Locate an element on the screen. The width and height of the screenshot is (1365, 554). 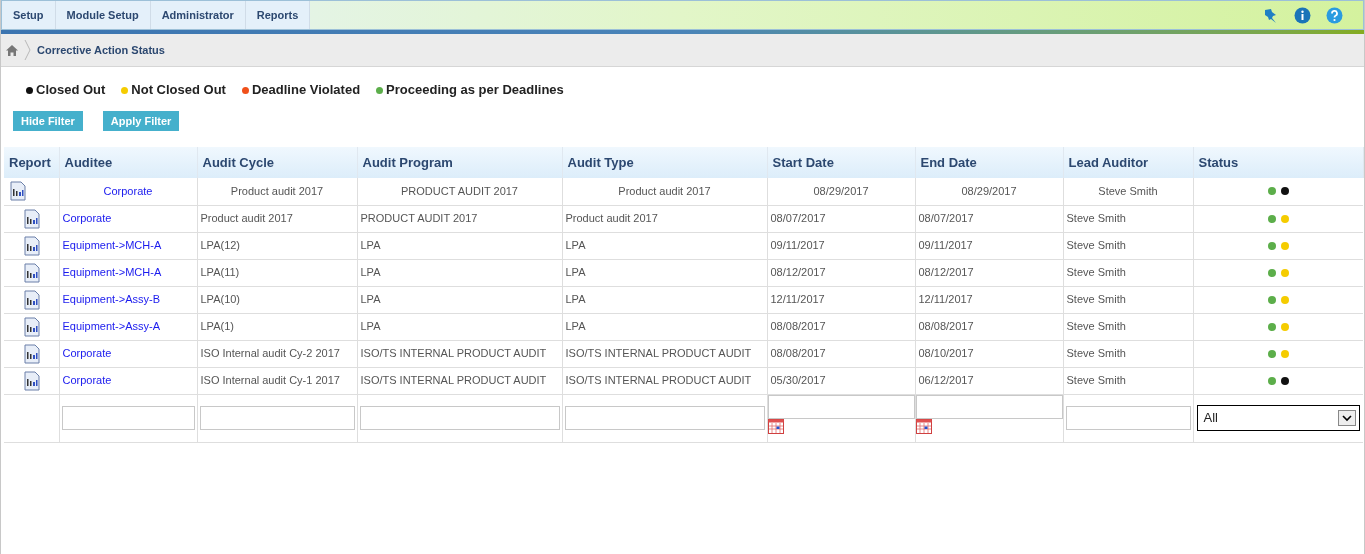
breadcrumb-separator-icon is located at coordinates (27, 50).